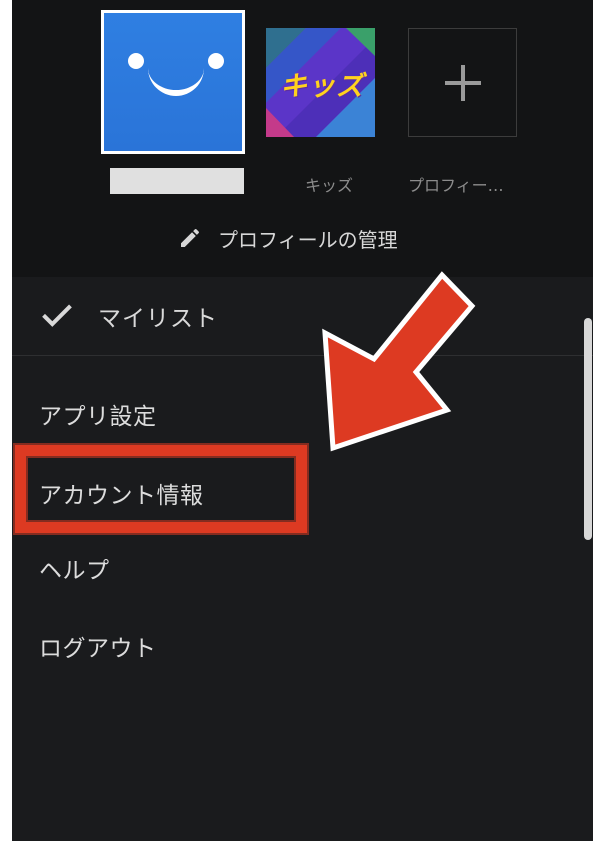  Describe the element at coordinates (308, 239) in the screenshot. I see `manage-profiles-label: プロフィールの管理` at that location.